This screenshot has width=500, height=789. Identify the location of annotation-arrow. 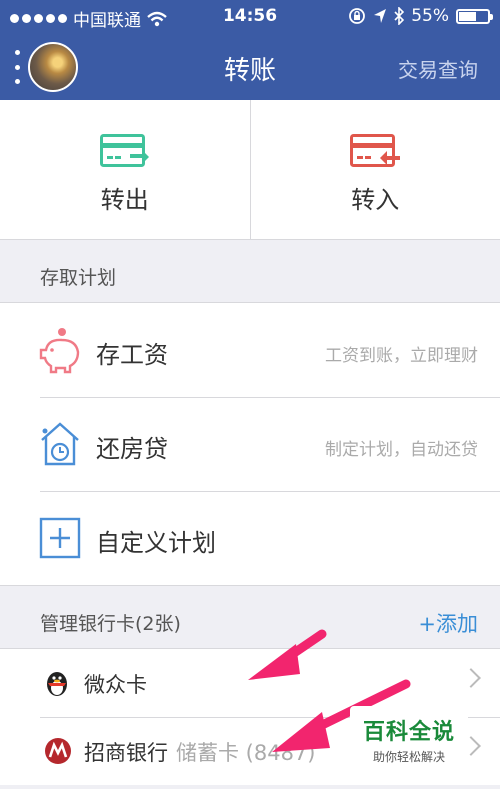
(287, 654).